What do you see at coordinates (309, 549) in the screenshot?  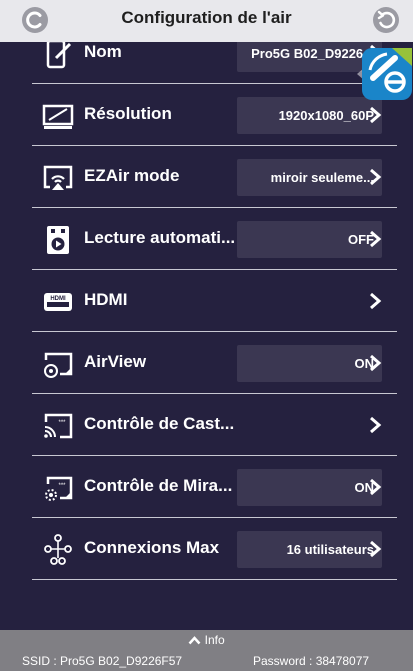 I see `setting-value: 16 utilisateurs` at bounding box center [309, 549].